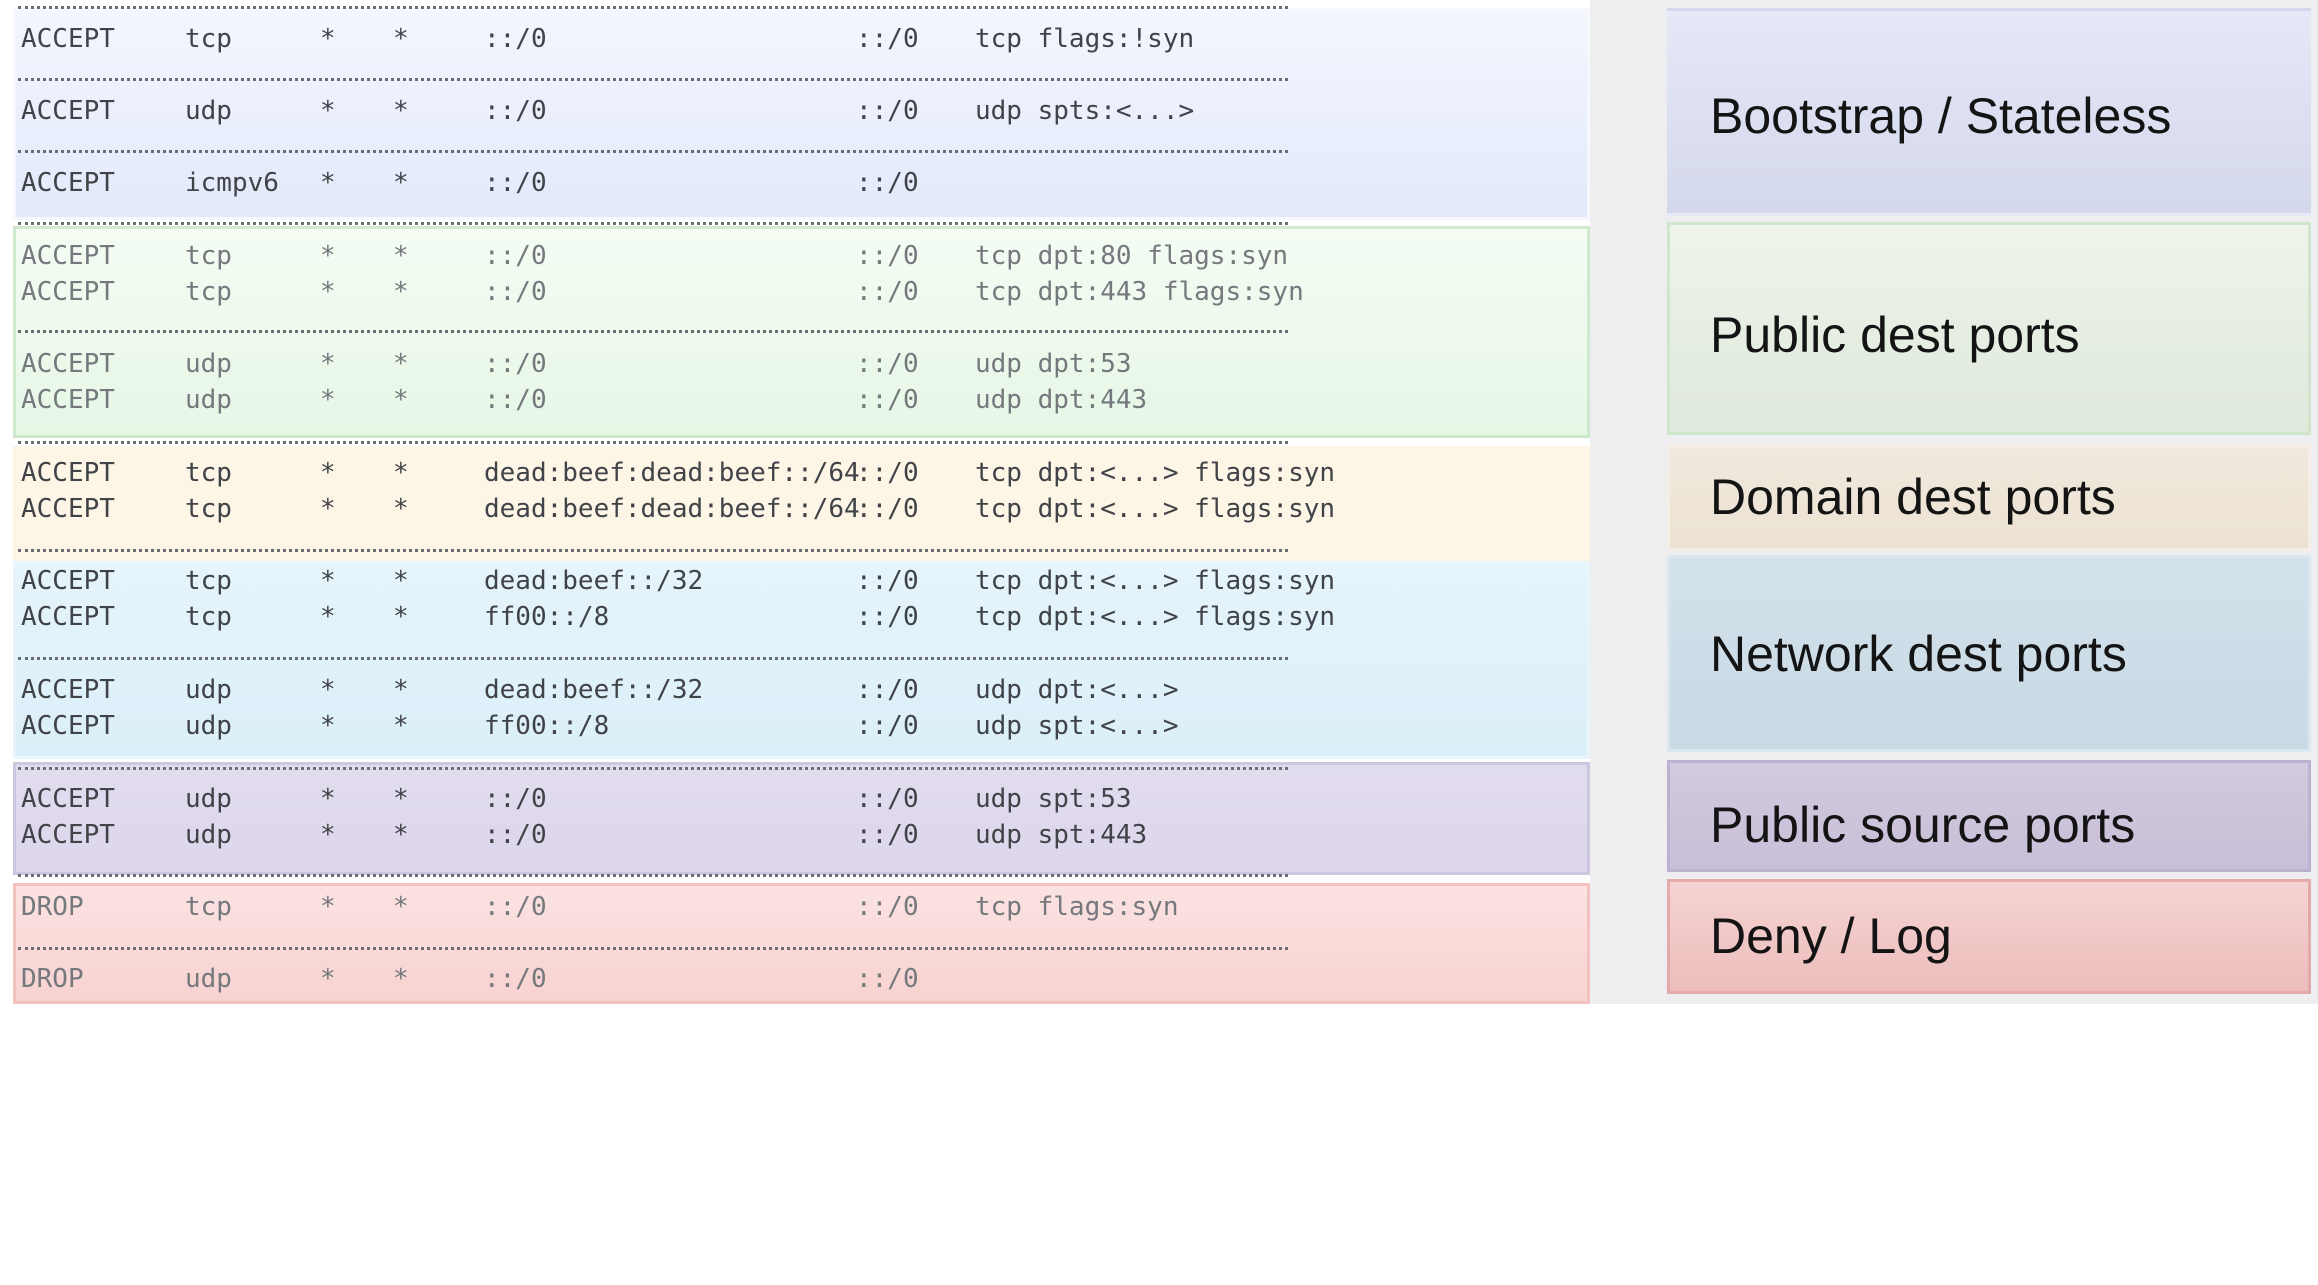 The width and height of the screenshot is (2318, 1285). I want to click on category-box-public-dest: Public dest ports, so click(1989, 328).